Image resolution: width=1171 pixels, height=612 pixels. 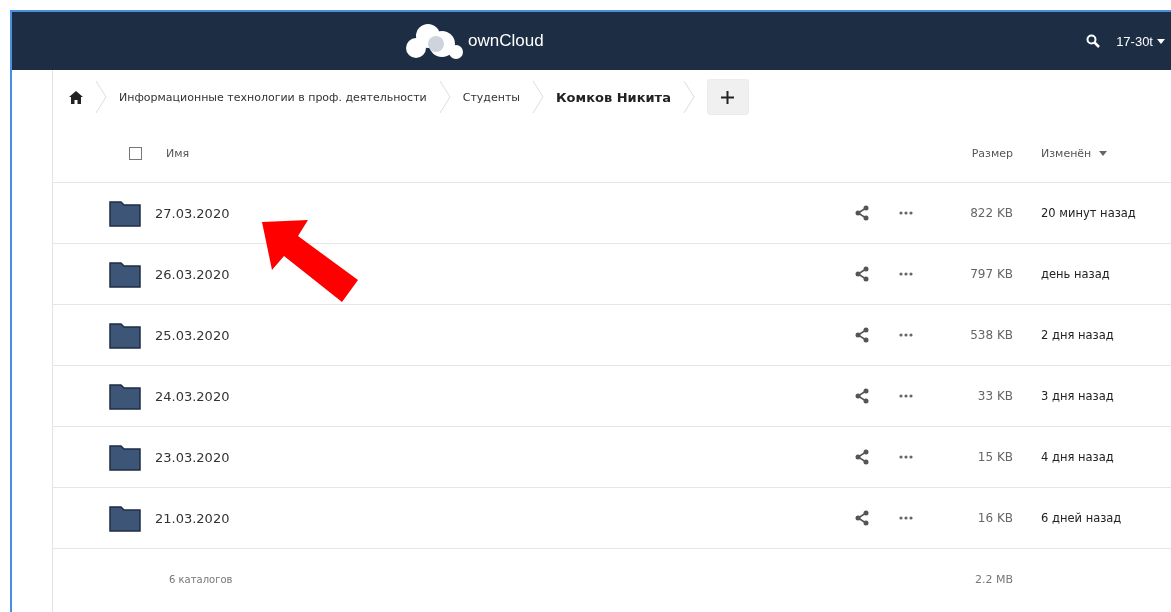 What do you see at coordinates (991, 274) in the screenshot?
I see `size-cell-text: 797 KB` at bounding box center [991, 274].